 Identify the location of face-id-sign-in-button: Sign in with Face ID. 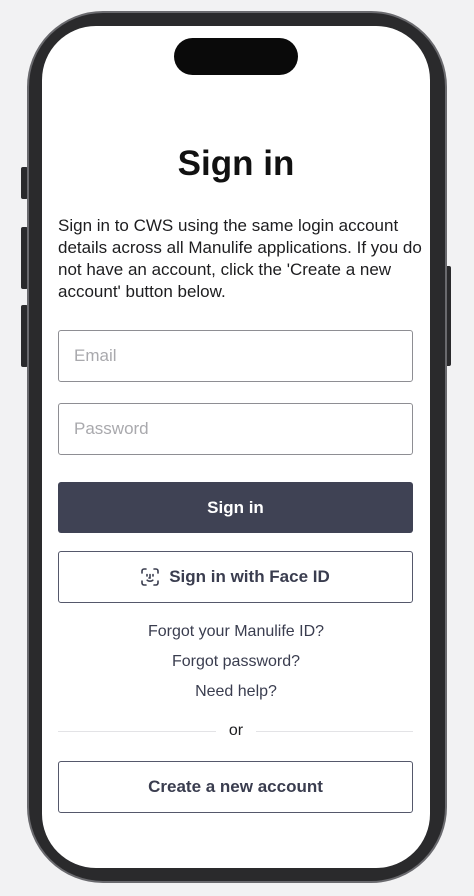
(235, 577).